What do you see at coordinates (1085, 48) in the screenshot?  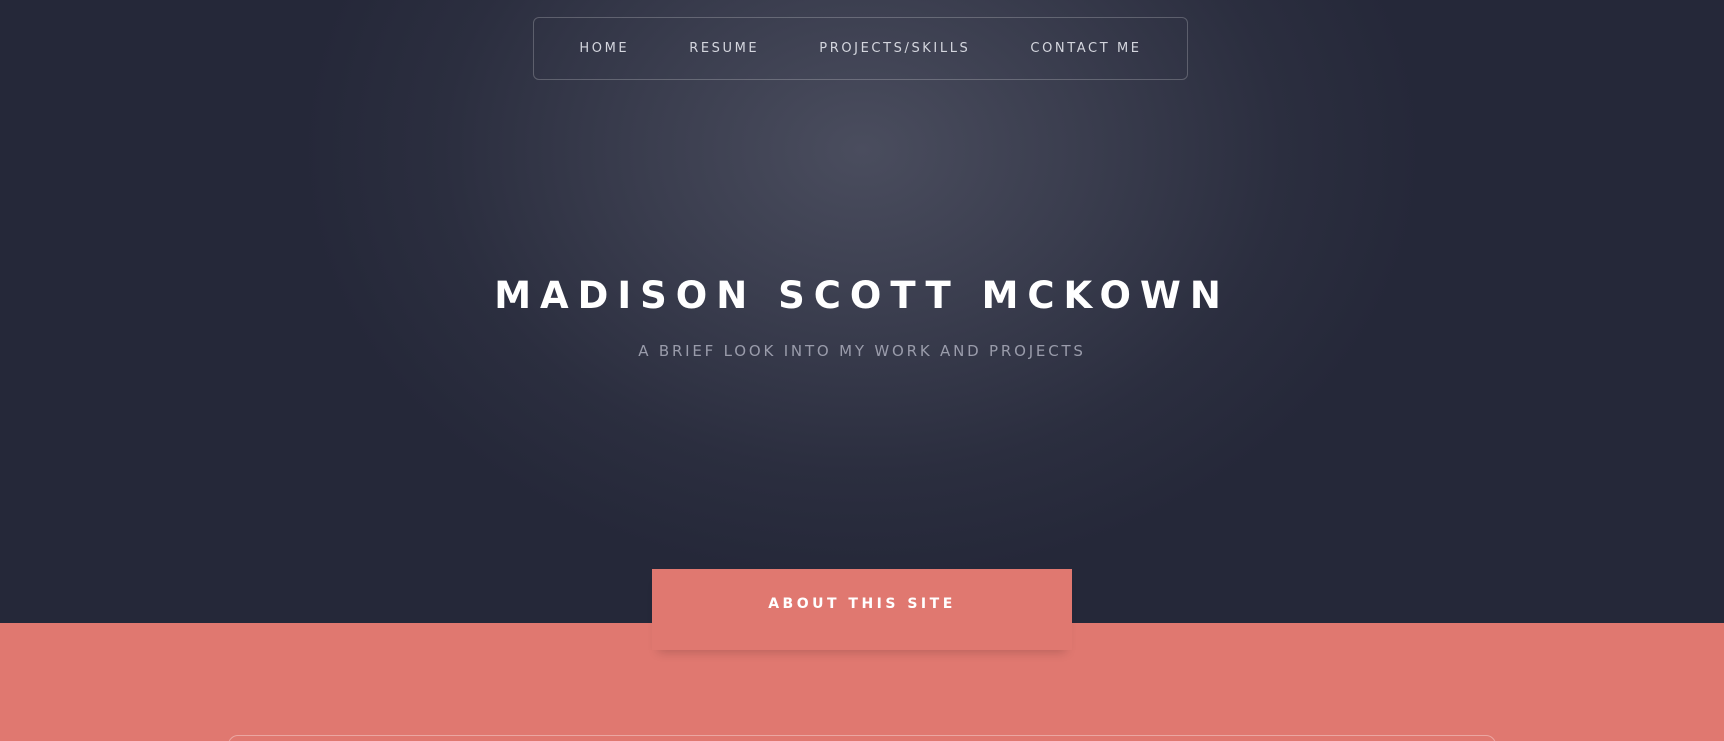 I see `nav-contact-me-link: CONTACT ME` at bounding box center [1085, 48].